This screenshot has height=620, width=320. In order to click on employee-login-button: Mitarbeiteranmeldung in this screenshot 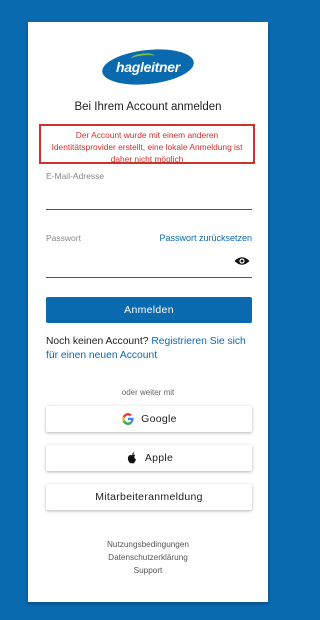, I will do `click(149, 497)`.